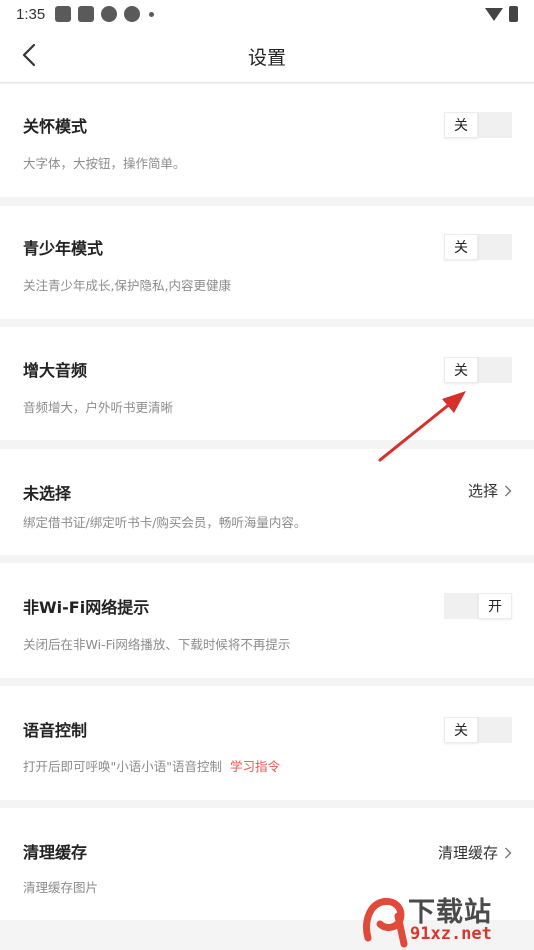 The height and width of the screenshot is (950, 534). What do you see at coordinates (467, 853) in the screenshot?
I see `clear-cache-label: 清理缓存` at bounding box center [467, 853].